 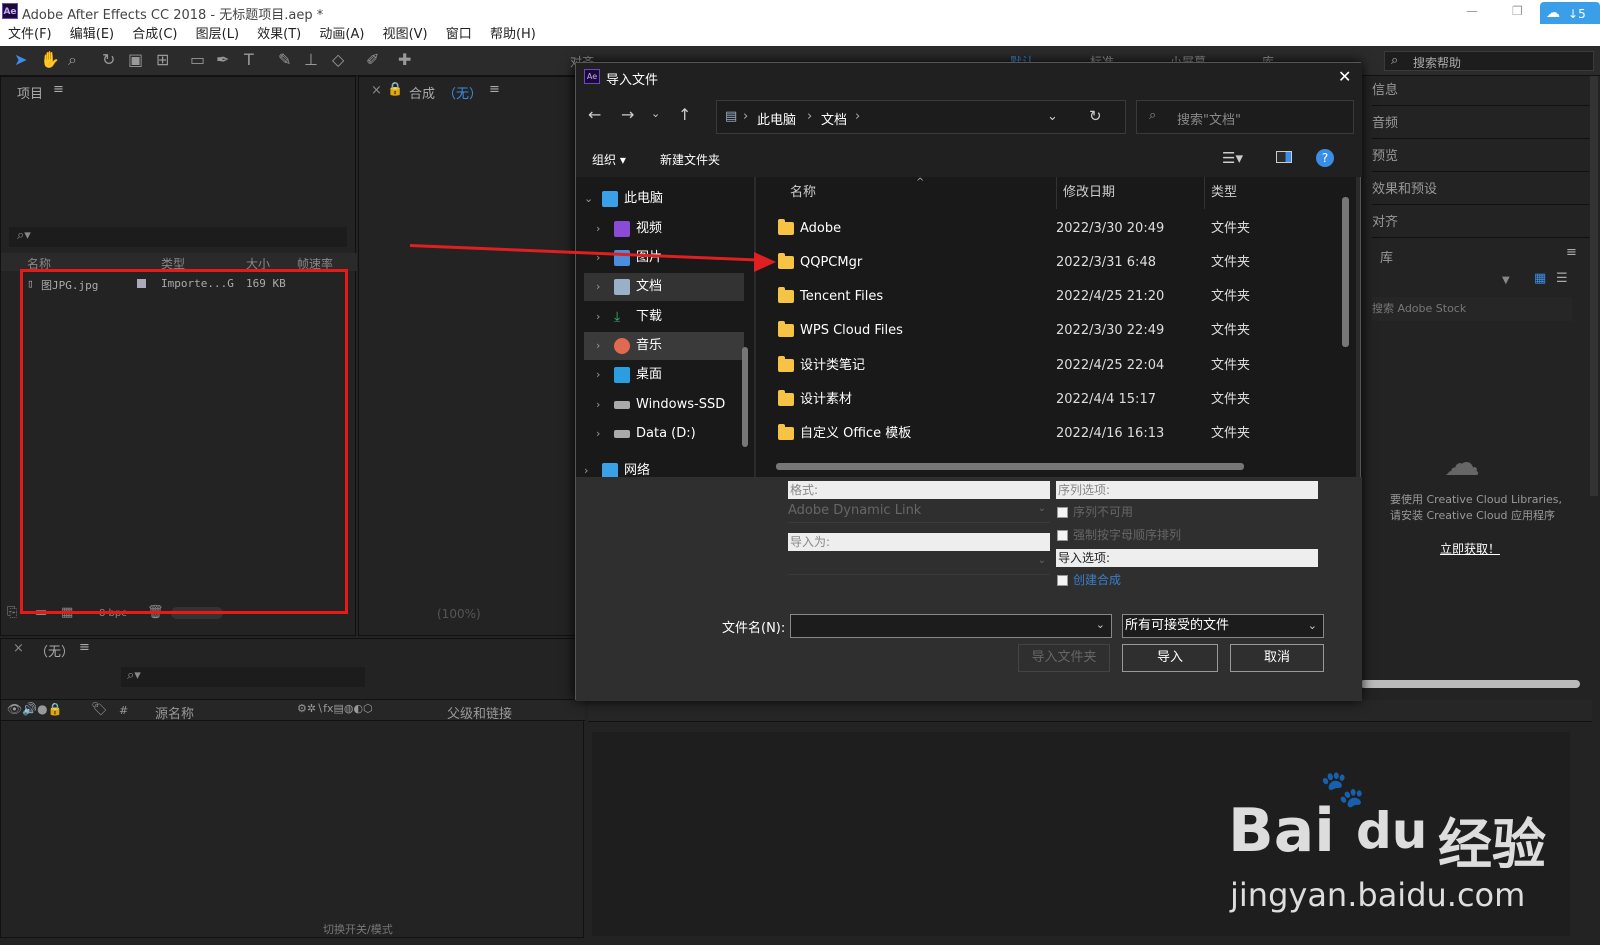 What do you see at coordinates (1220, 193) in the screenshot?
I see `col-type-header: 类型` at bounding box center [1220, 193].